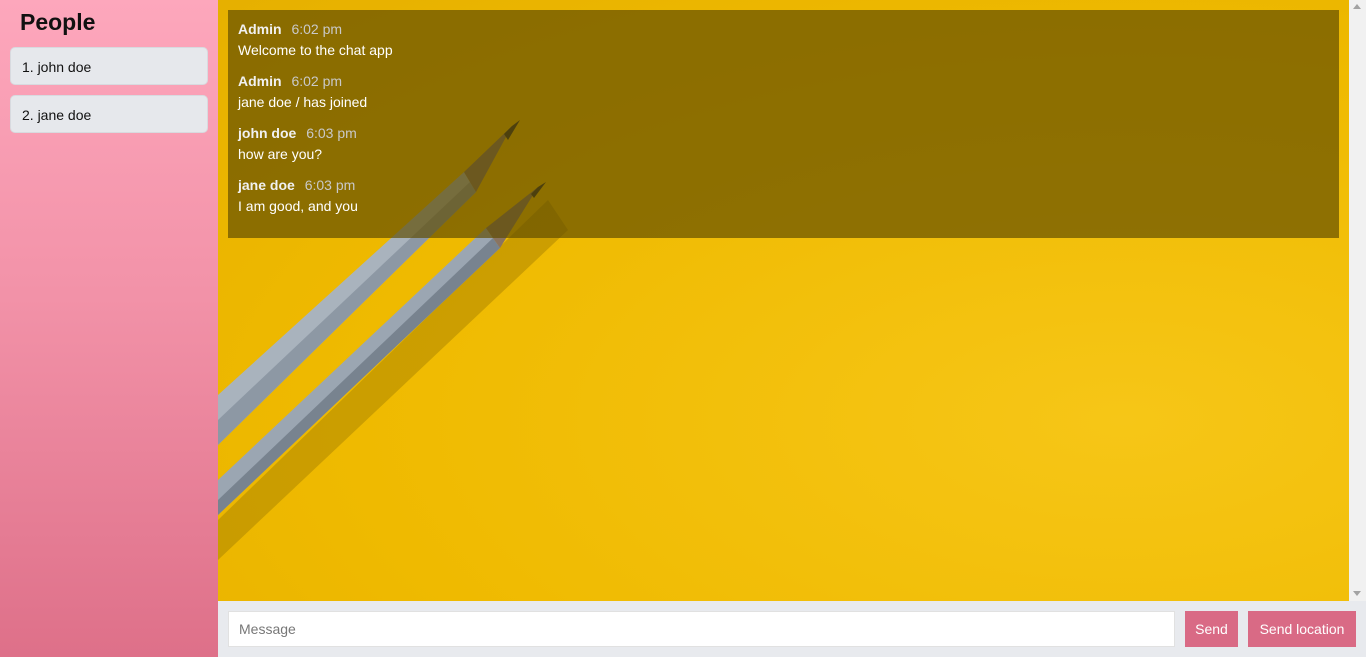 The image size is (1366, 657). I want to click on message-composer: Send Send location, so click(792, 629).